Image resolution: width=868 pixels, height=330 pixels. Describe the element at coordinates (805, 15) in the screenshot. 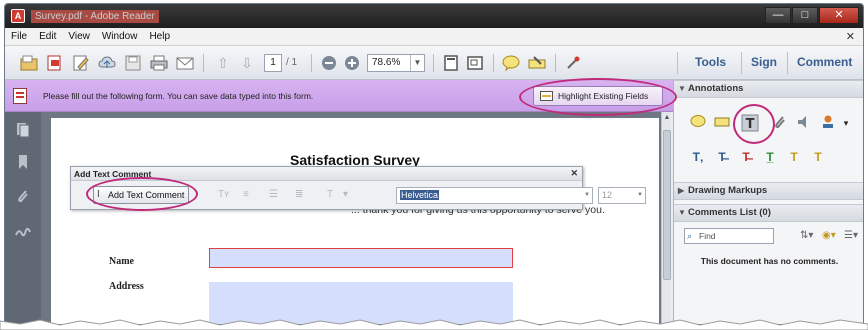

I see `maximize-button: □` at that location.